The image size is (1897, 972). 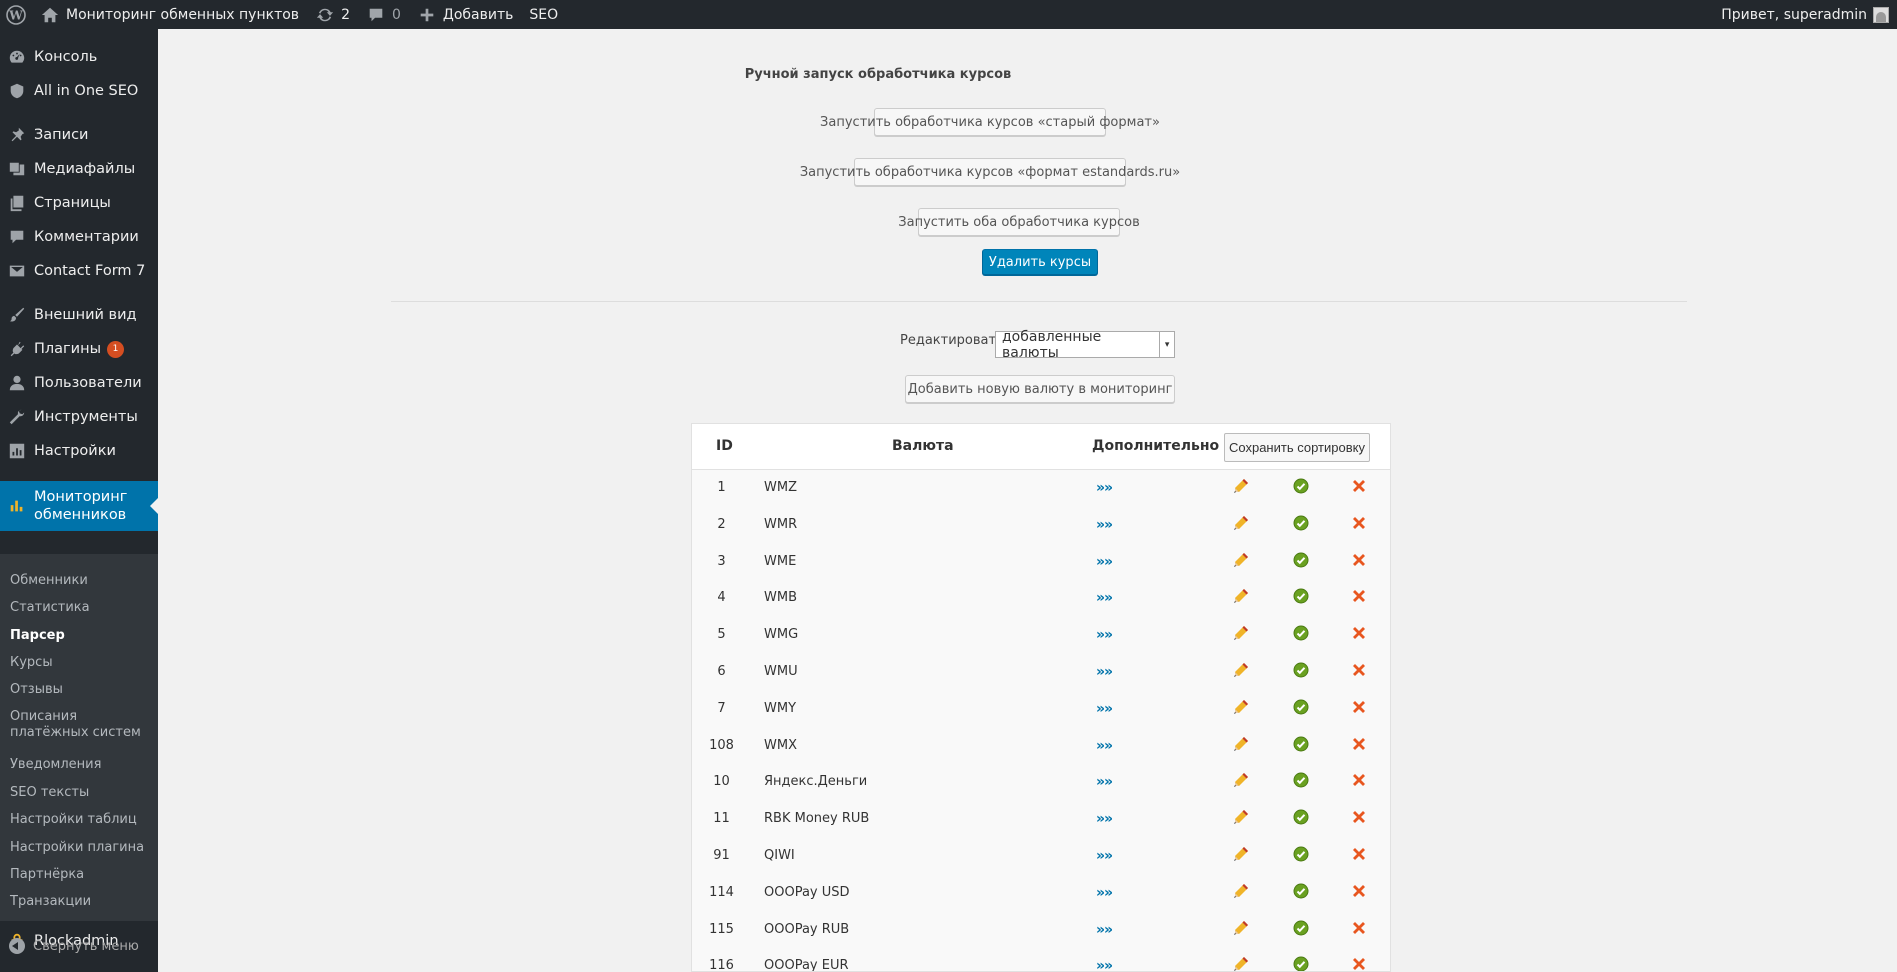 What do you see at coordinates (79, 349) in the screenshot?
I see `sidebar-item-plugins: Плагины 1` at bounding box center [79, 349].